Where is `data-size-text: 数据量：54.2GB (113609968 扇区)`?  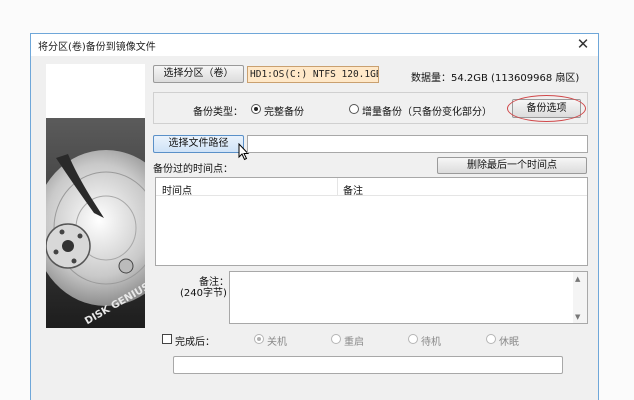 data-size-text: 数据量：54.2GB (113609968 扇区) is located at coordinates (495, 78).